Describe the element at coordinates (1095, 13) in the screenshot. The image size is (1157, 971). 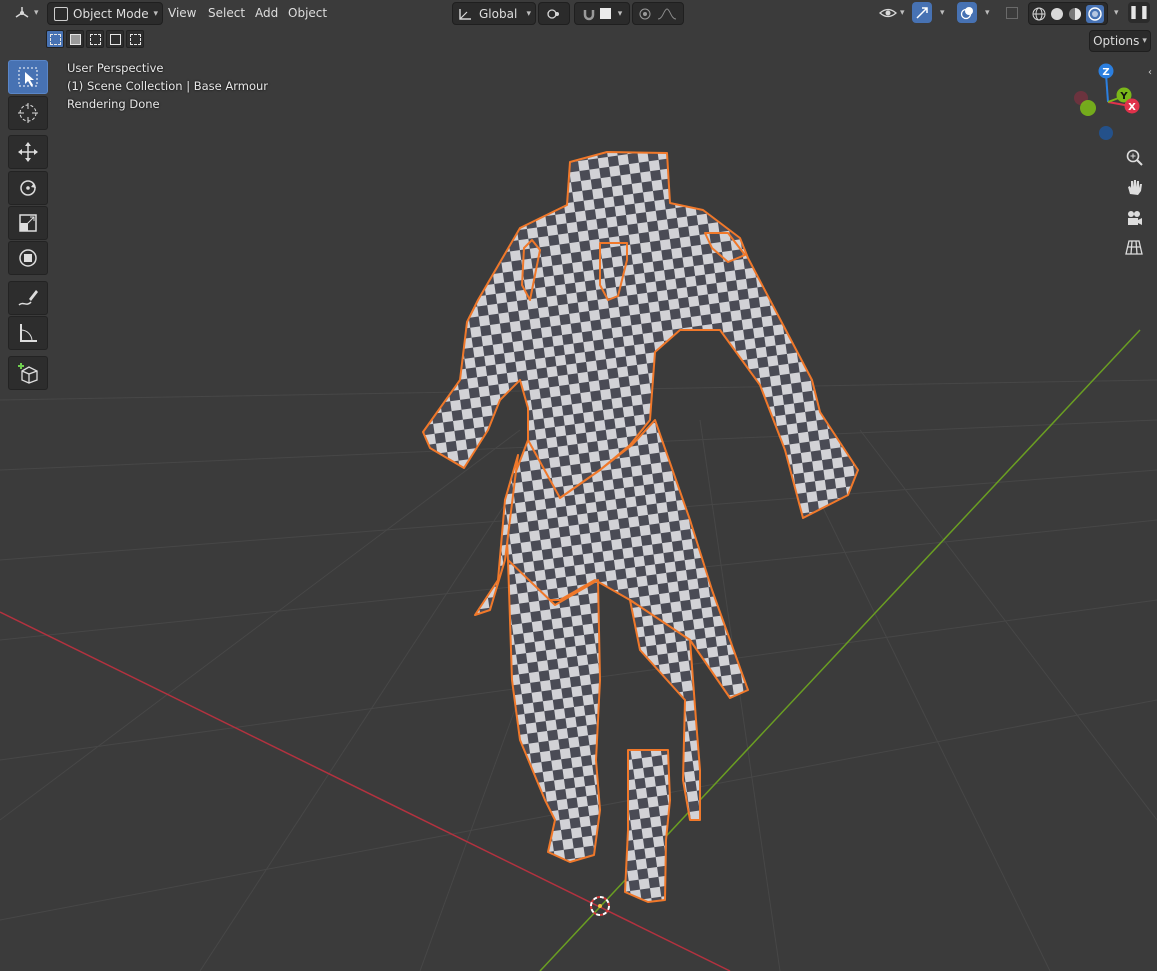
I see `rendered-shading-button` at that location.